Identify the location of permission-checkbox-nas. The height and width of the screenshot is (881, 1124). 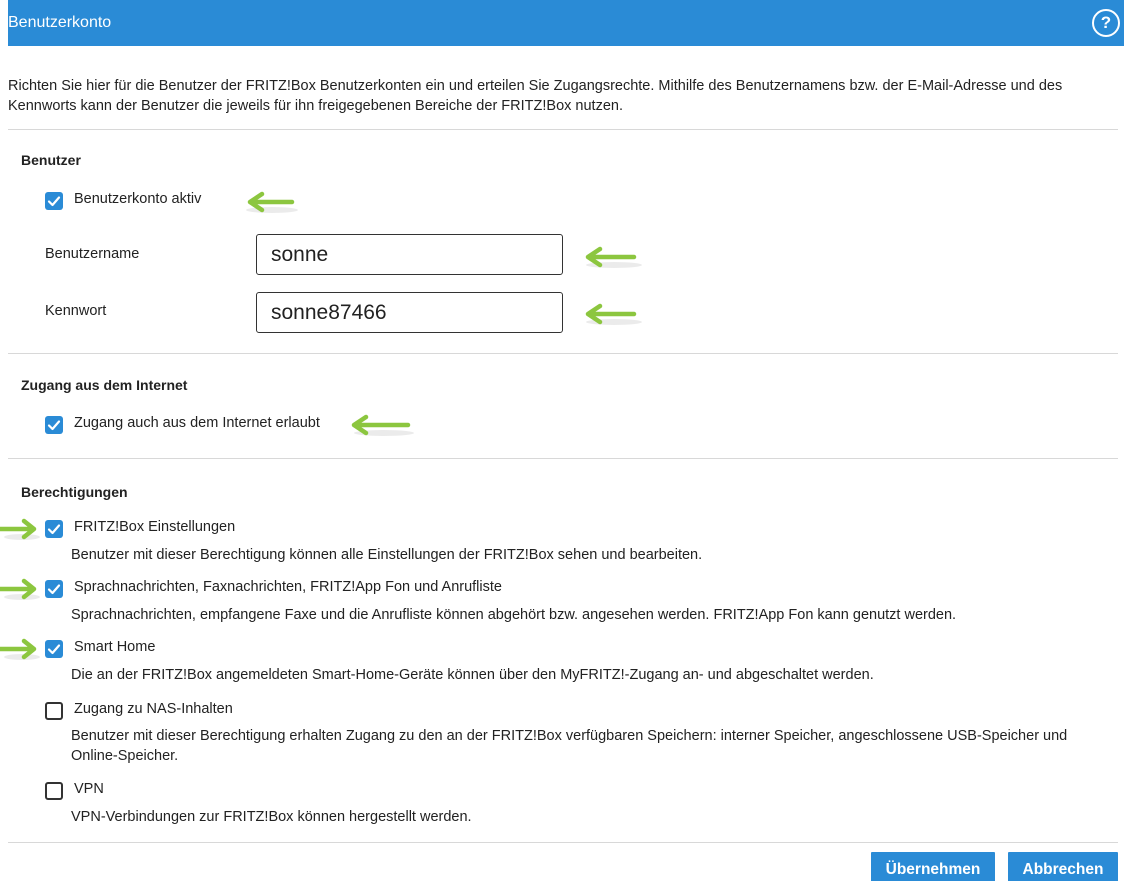
(54, 711).